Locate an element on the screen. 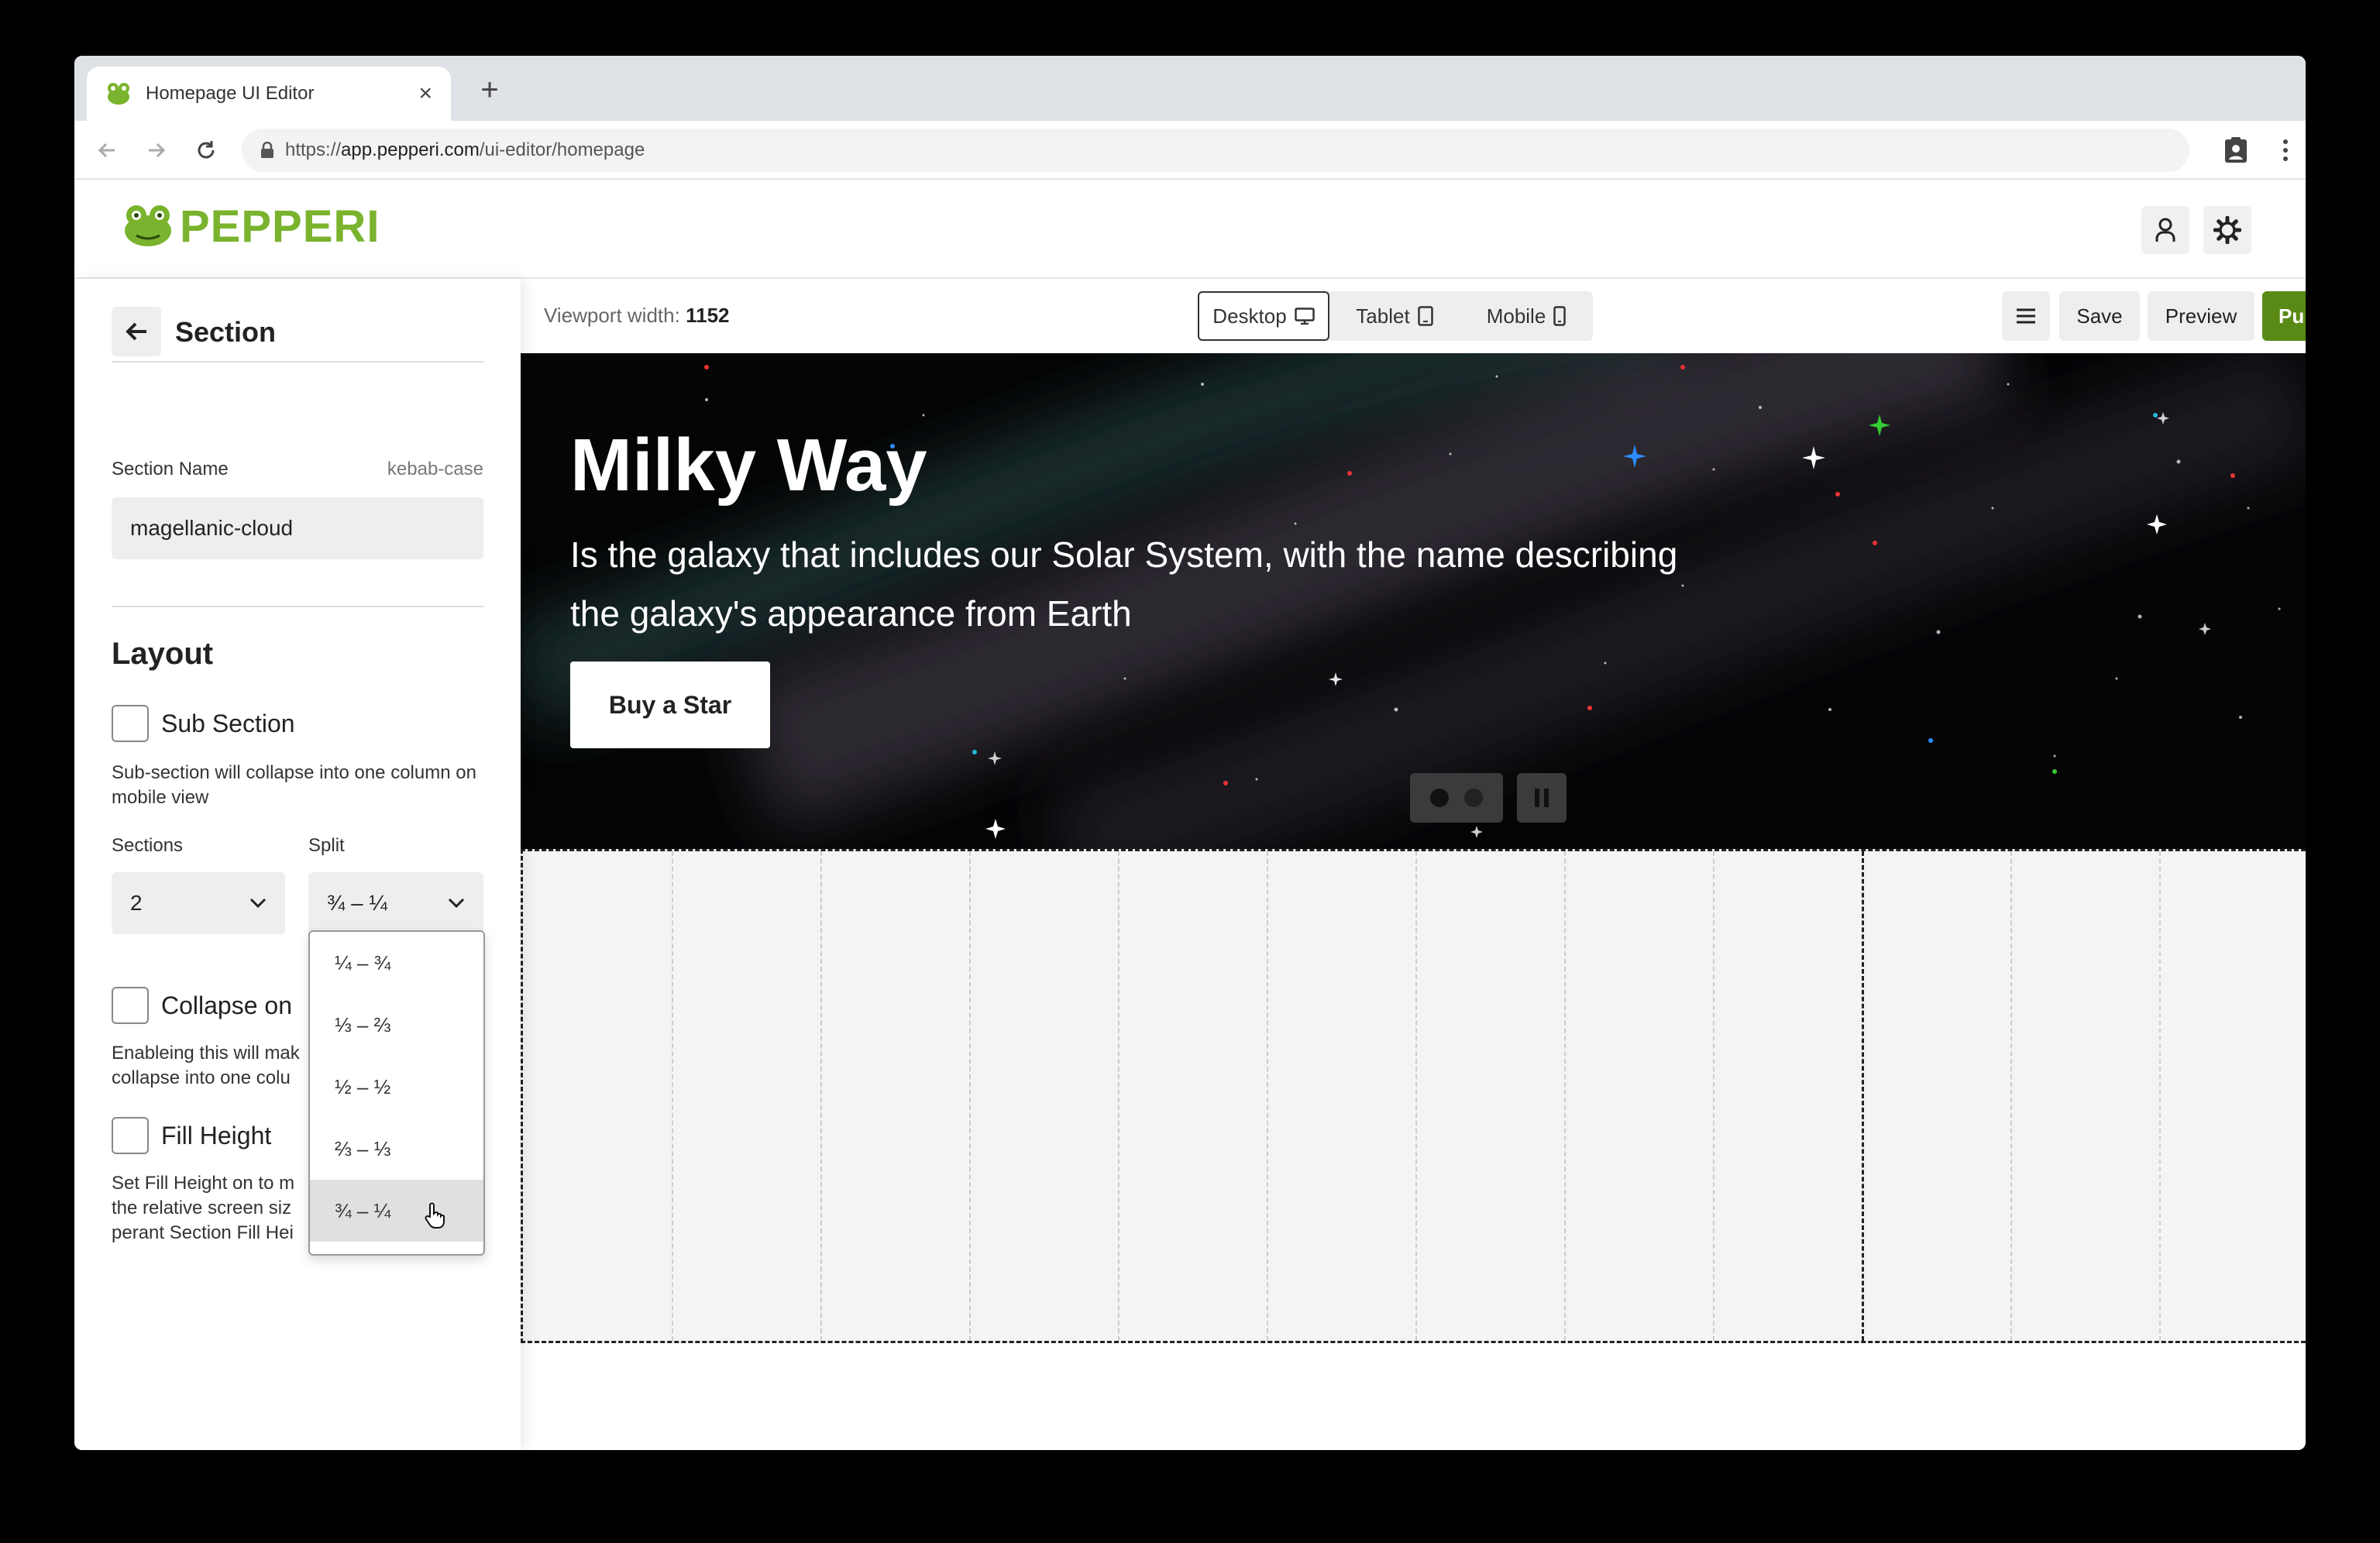 The width and height of the screenshot is (2380, 1543). back-button is located at coordinates (136, 331).